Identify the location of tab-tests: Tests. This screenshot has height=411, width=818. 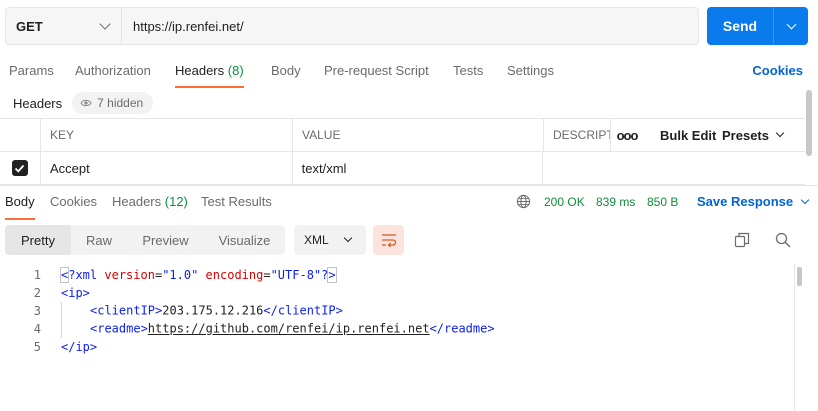
(468, 70).